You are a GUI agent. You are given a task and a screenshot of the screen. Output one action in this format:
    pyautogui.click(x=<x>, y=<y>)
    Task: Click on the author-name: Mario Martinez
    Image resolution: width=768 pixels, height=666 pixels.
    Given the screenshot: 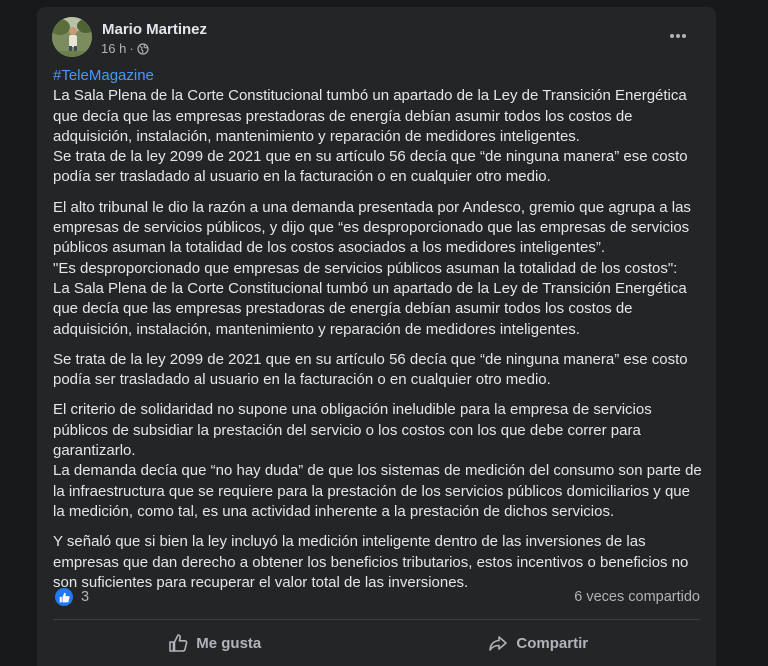 What is the action you would take?
    pyautogui.click(x=154, y=29)
    